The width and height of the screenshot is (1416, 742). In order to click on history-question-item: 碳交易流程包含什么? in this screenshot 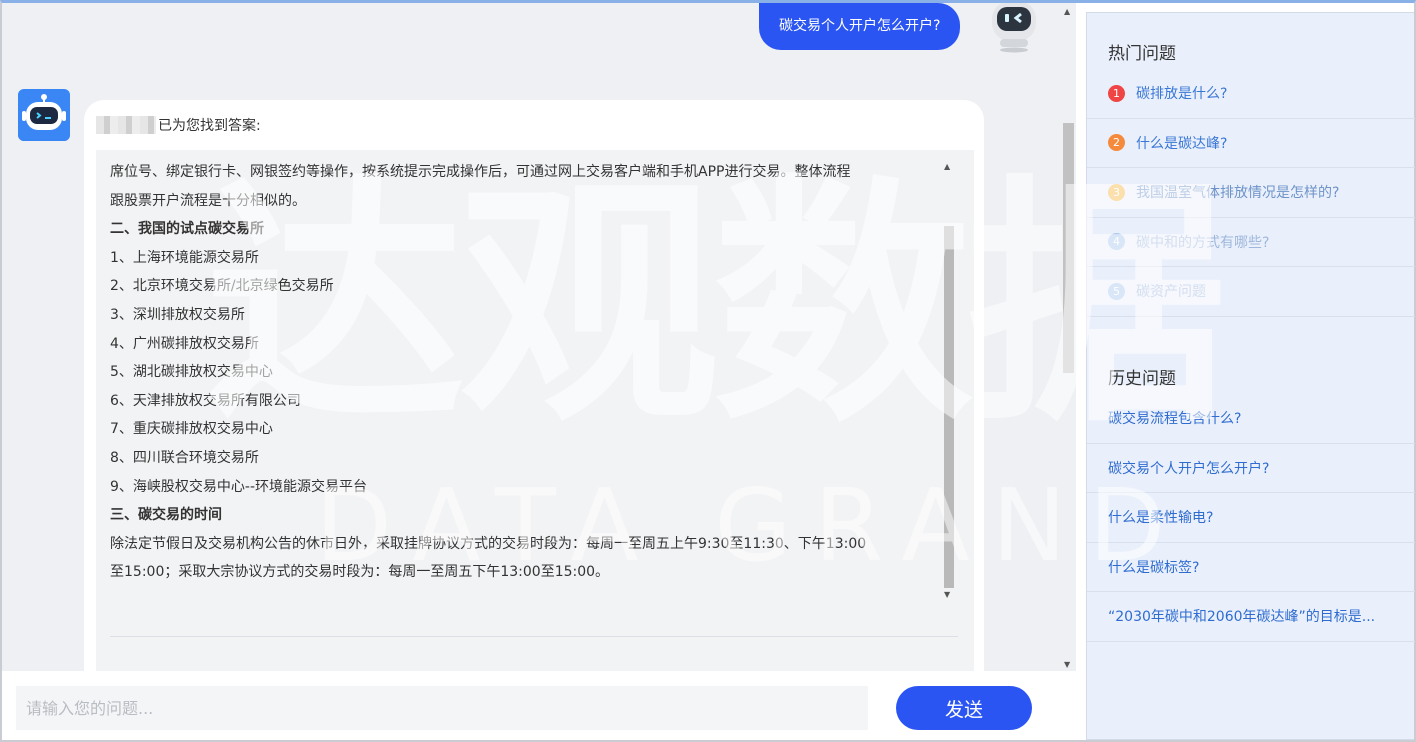, I will do `click(1251, 419)`.